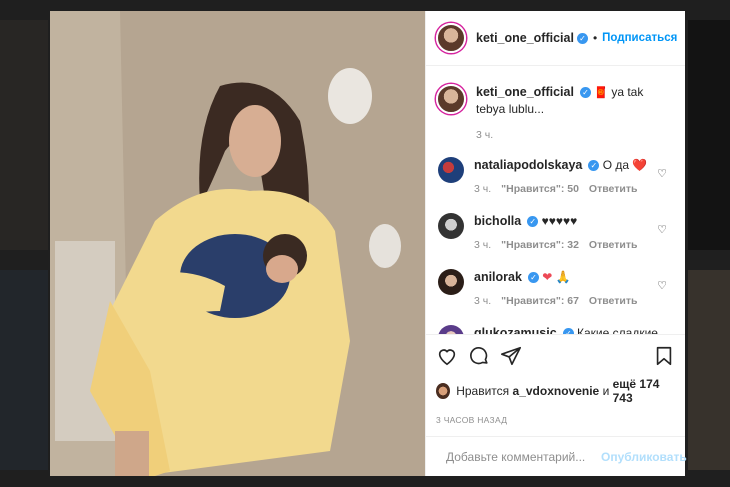 The height and width of the screenshot is (487, 730). What do you see at coordinates (601, 93) in the screenshot?
I see `red-hearts-emoji: 🧧` at bounding box center [601, 93].